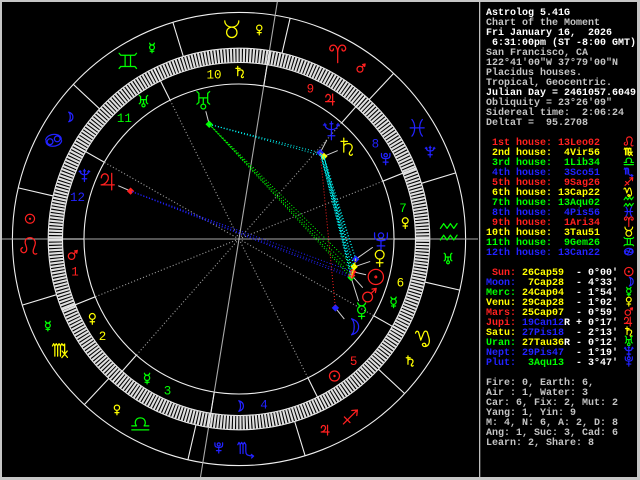 The width and height of the screenshot is (640, 480). Describe the element at coordinates (403, 209) in the screenshot. I see `svg-text: 7` at that location.